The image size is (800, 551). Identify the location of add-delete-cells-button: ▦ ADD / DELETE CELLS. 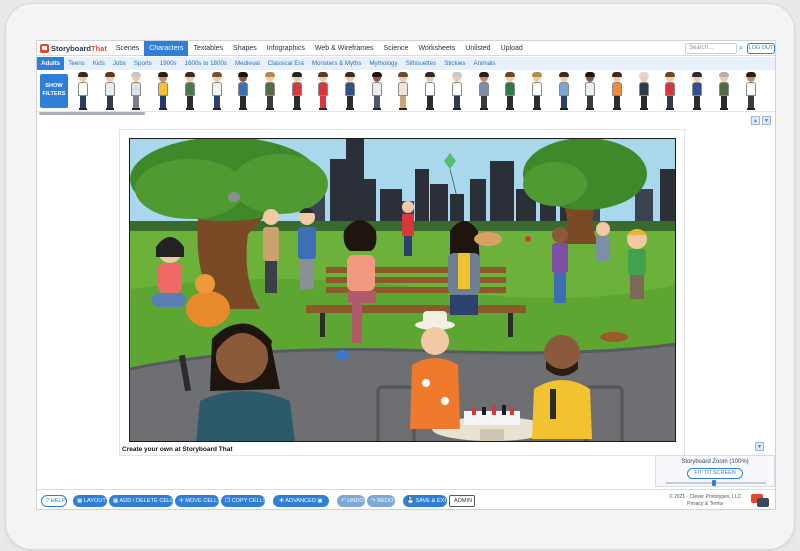
(143, 501).